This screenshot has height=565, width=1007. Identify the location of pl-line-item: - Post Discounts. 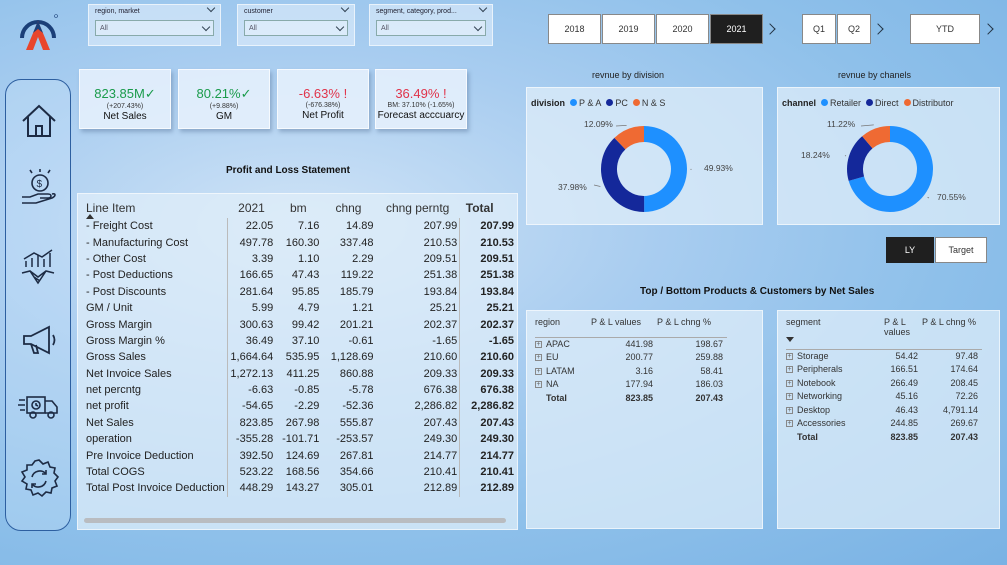
(155, 291).